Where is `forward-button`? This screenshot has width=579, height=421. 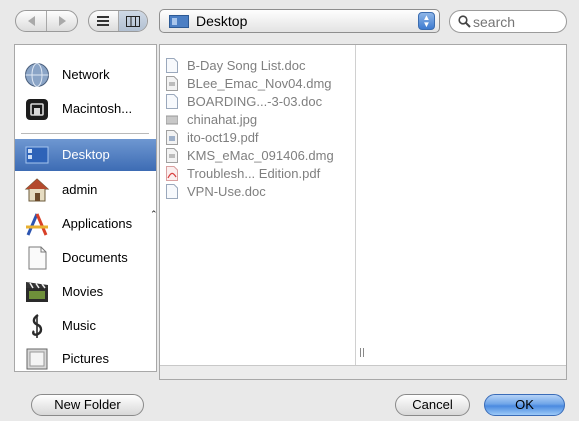 forward-button is located at coordinates (61, 21).